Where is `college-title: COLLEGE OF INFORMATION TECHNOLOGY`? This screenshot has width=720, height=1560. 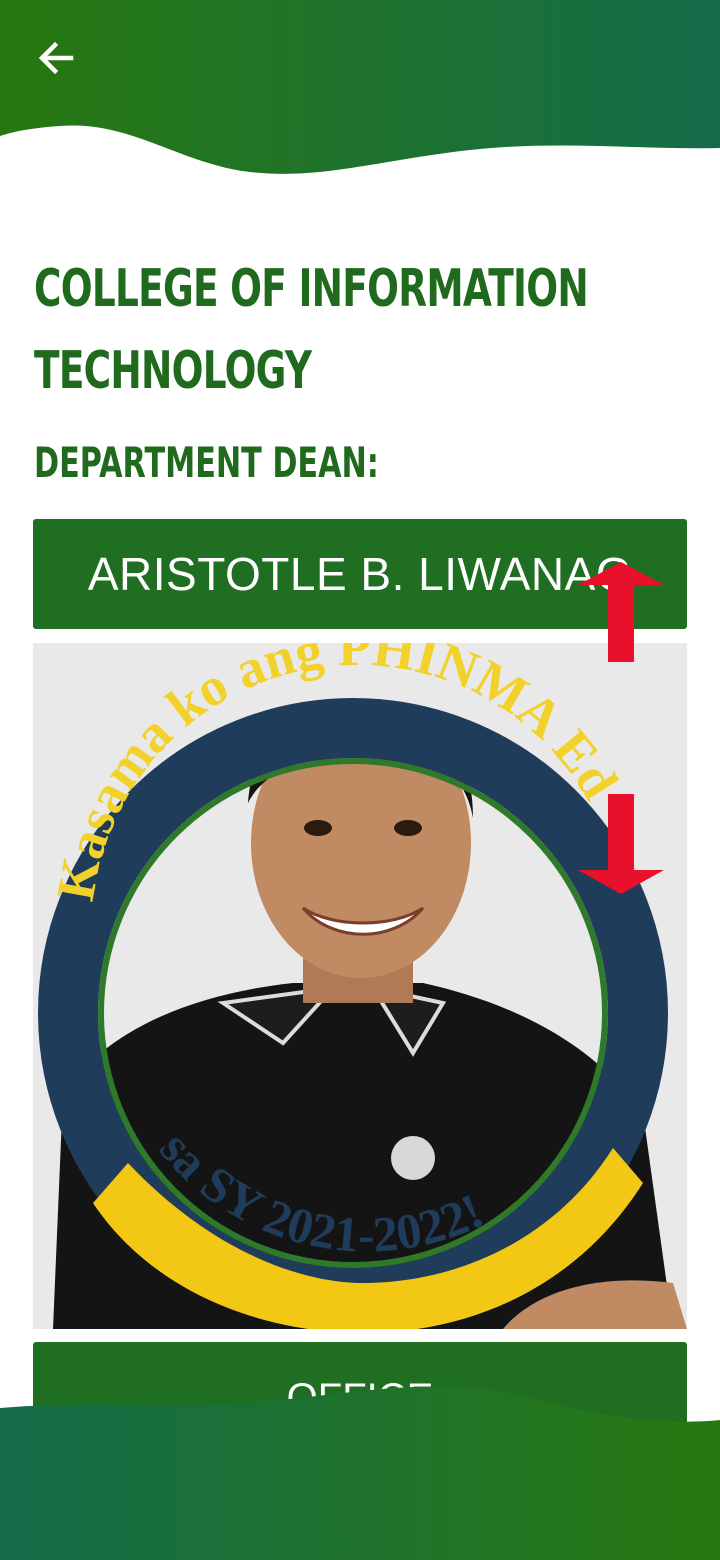
college-title: COLLEGE OF INFORMATION TECHNOLOGY is located at coordinates (311, 330).